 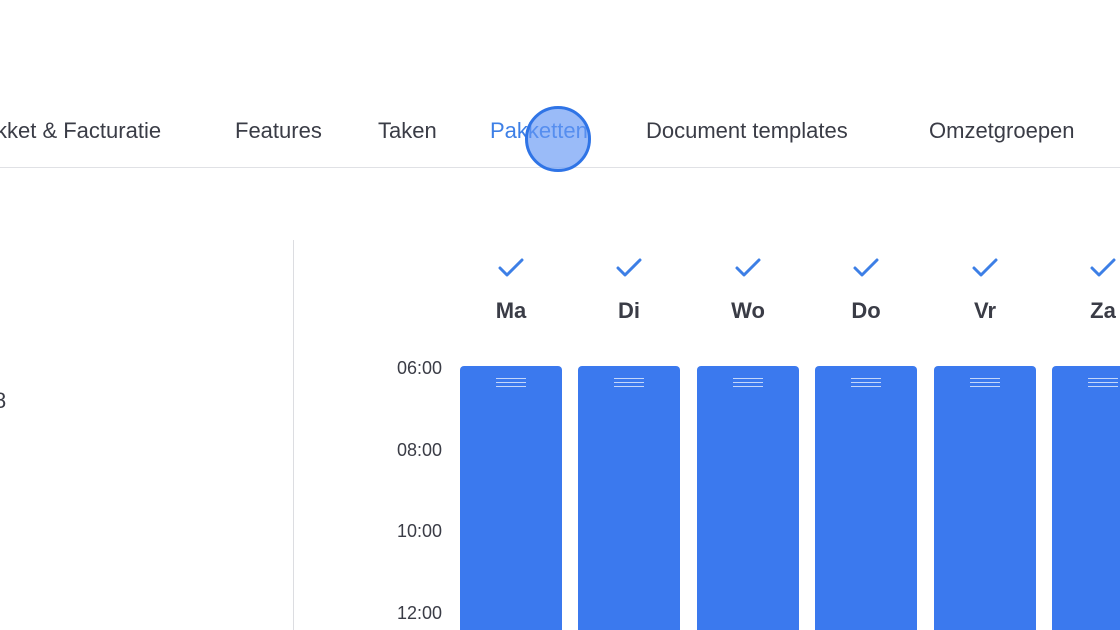 What do you see at coordinates (985, 310) in the screenshot?
I see `day-label: Vr` at bounding box center [985, 310].